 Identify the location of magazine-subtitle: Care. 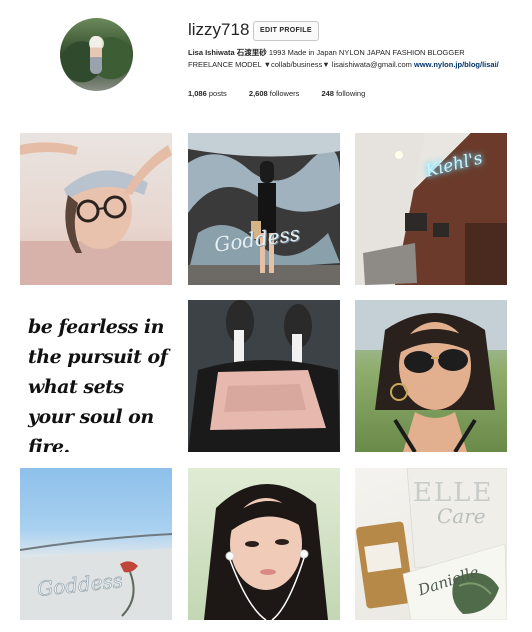
(461, 516).